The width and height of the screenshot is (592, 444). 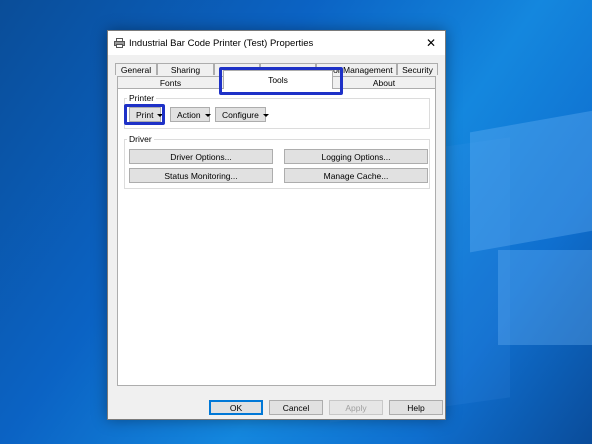 I want to click on tab-fonts: Fonts, so click(x=170, y=82).